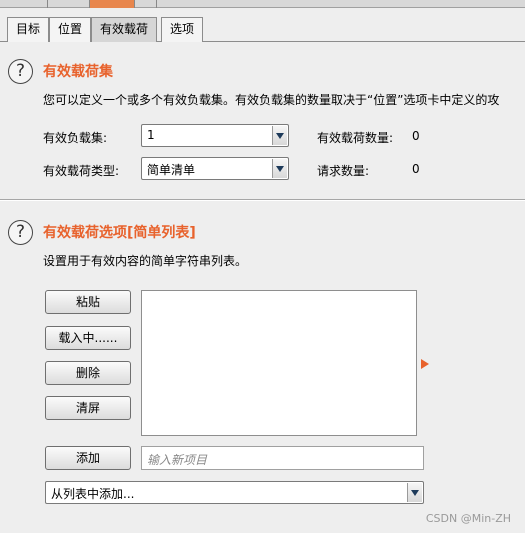 This screenshot has width=525, height=533. Describe the element at coordinates (468, 518) in the screenshot. I see `watermark: CSDN @Min-ZH` at that location.